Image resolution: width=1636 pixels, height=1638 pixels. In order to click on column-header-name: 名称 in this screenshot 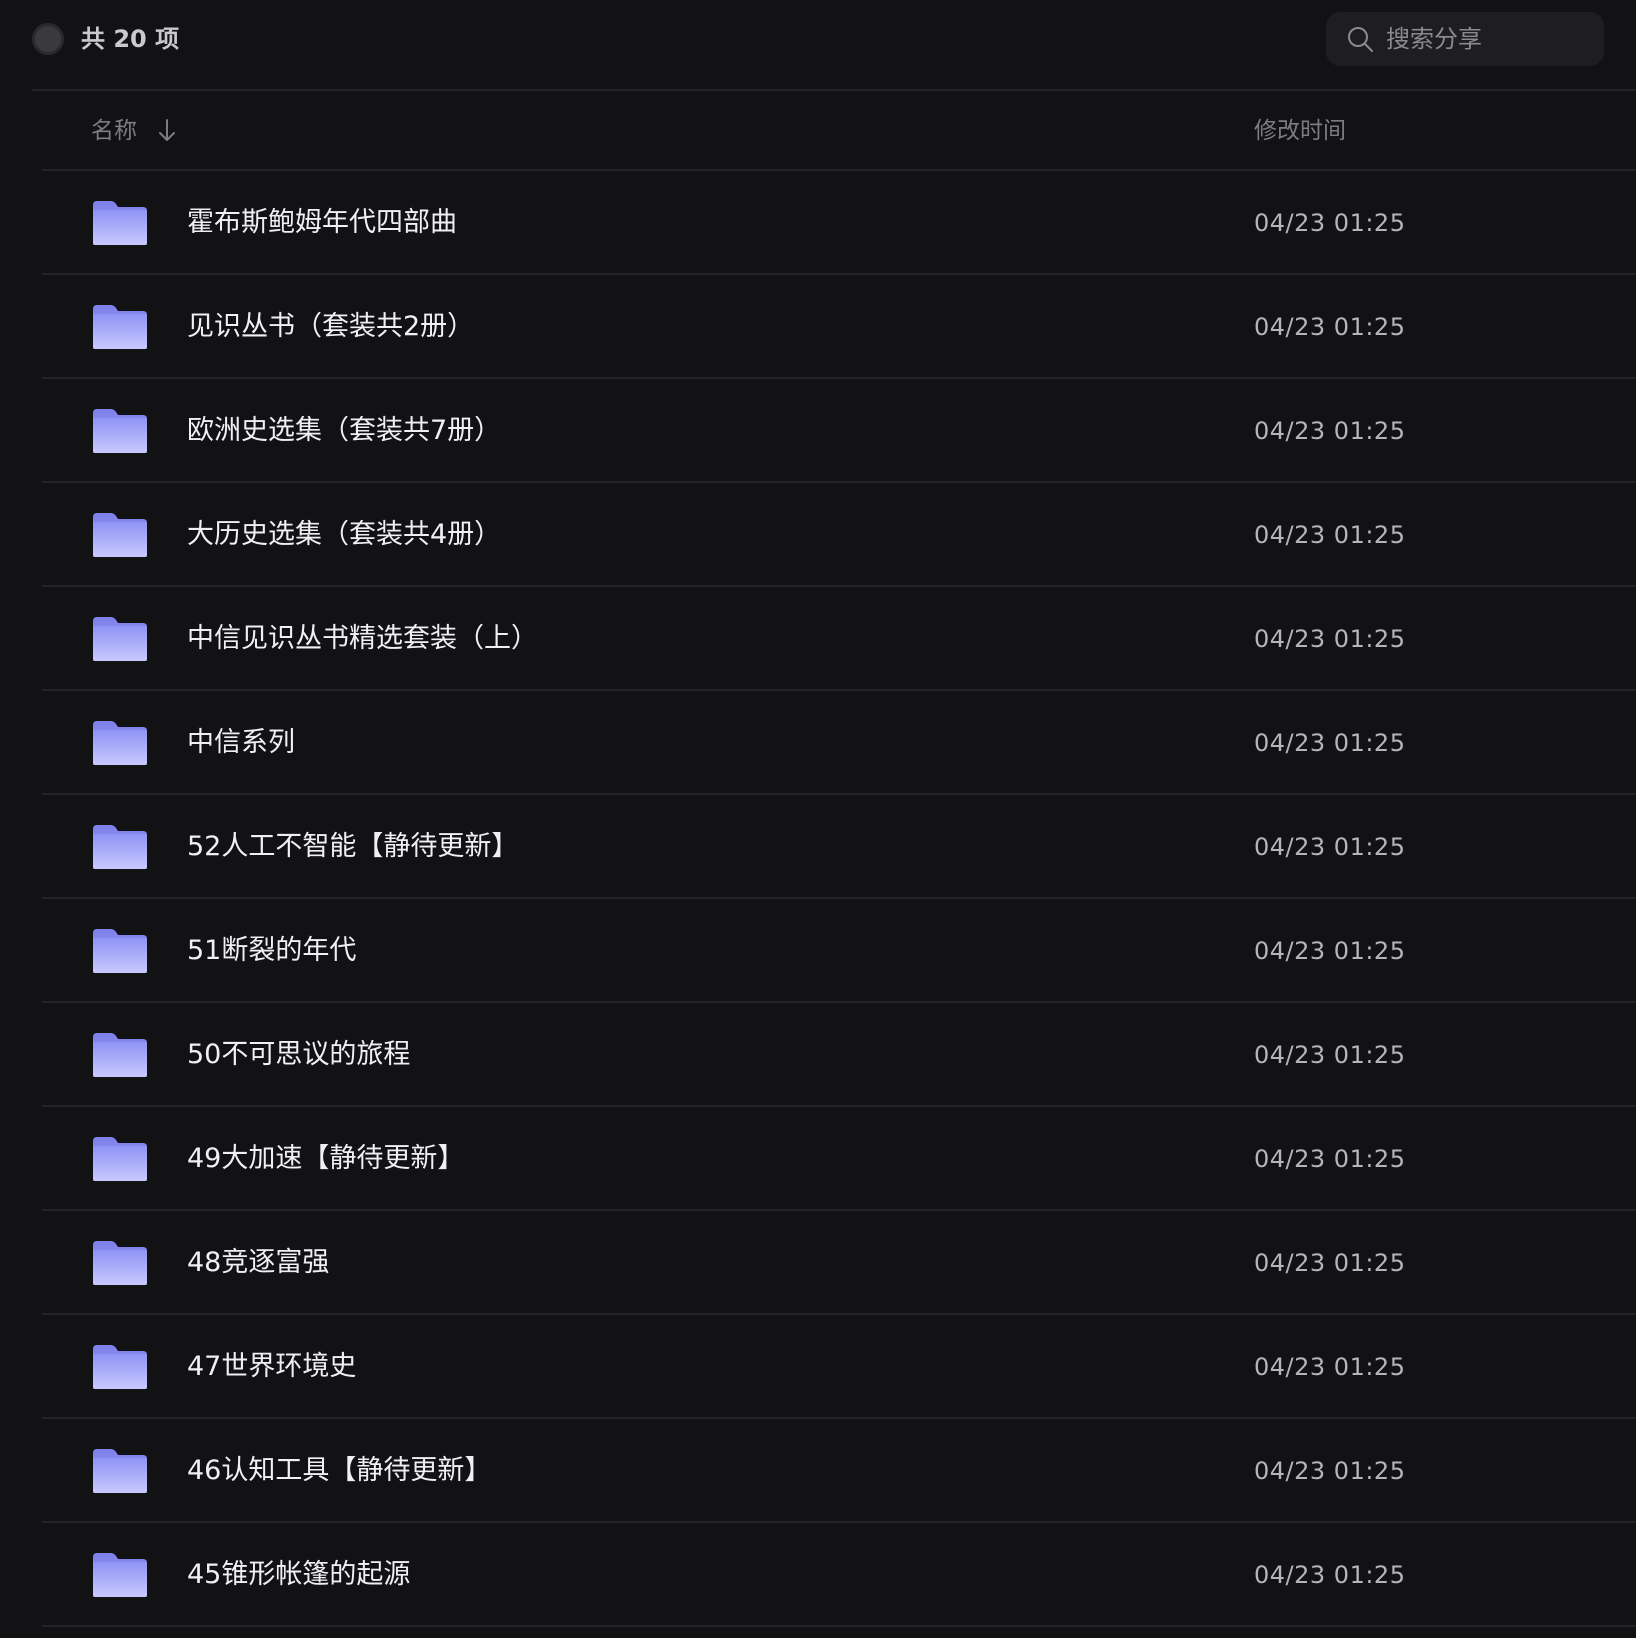, I will do `click(114, 131)`.